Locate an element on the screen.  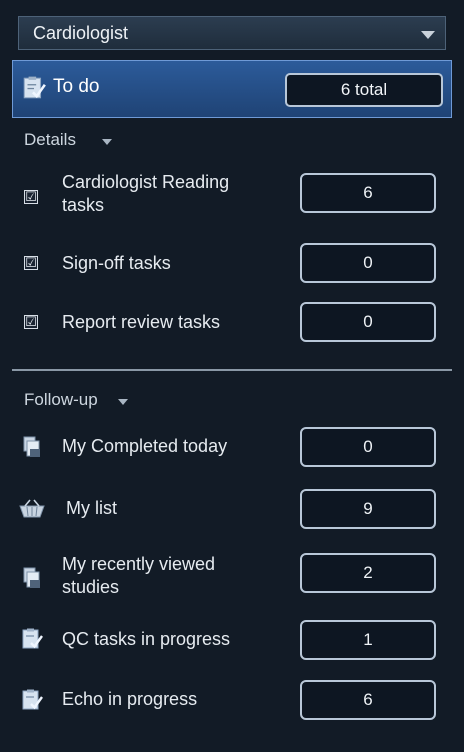
todo-total-box: 6 total is located at coordinates (364, 90).